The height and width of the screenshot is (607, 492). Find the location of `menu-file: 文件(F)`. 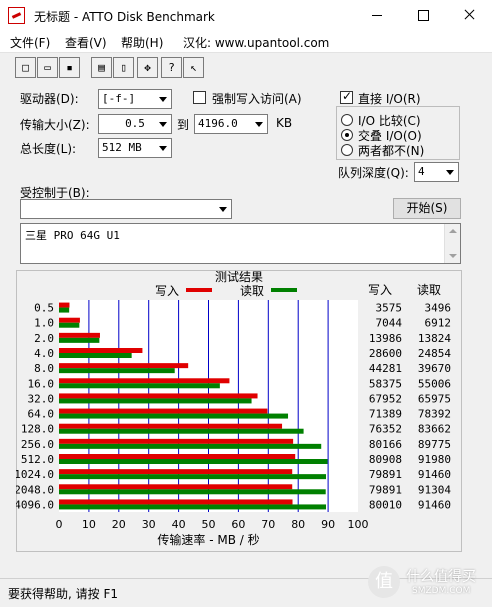

menu-file: 文件(F) is located at coordinates (30, 42).